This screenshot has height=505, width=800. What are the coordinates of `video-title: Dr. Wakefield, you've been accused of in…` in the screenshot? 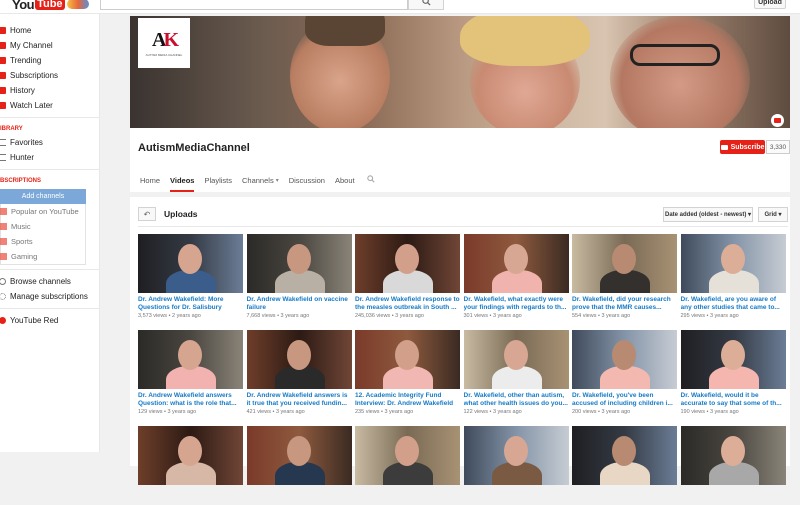 It's located at (624, 400).